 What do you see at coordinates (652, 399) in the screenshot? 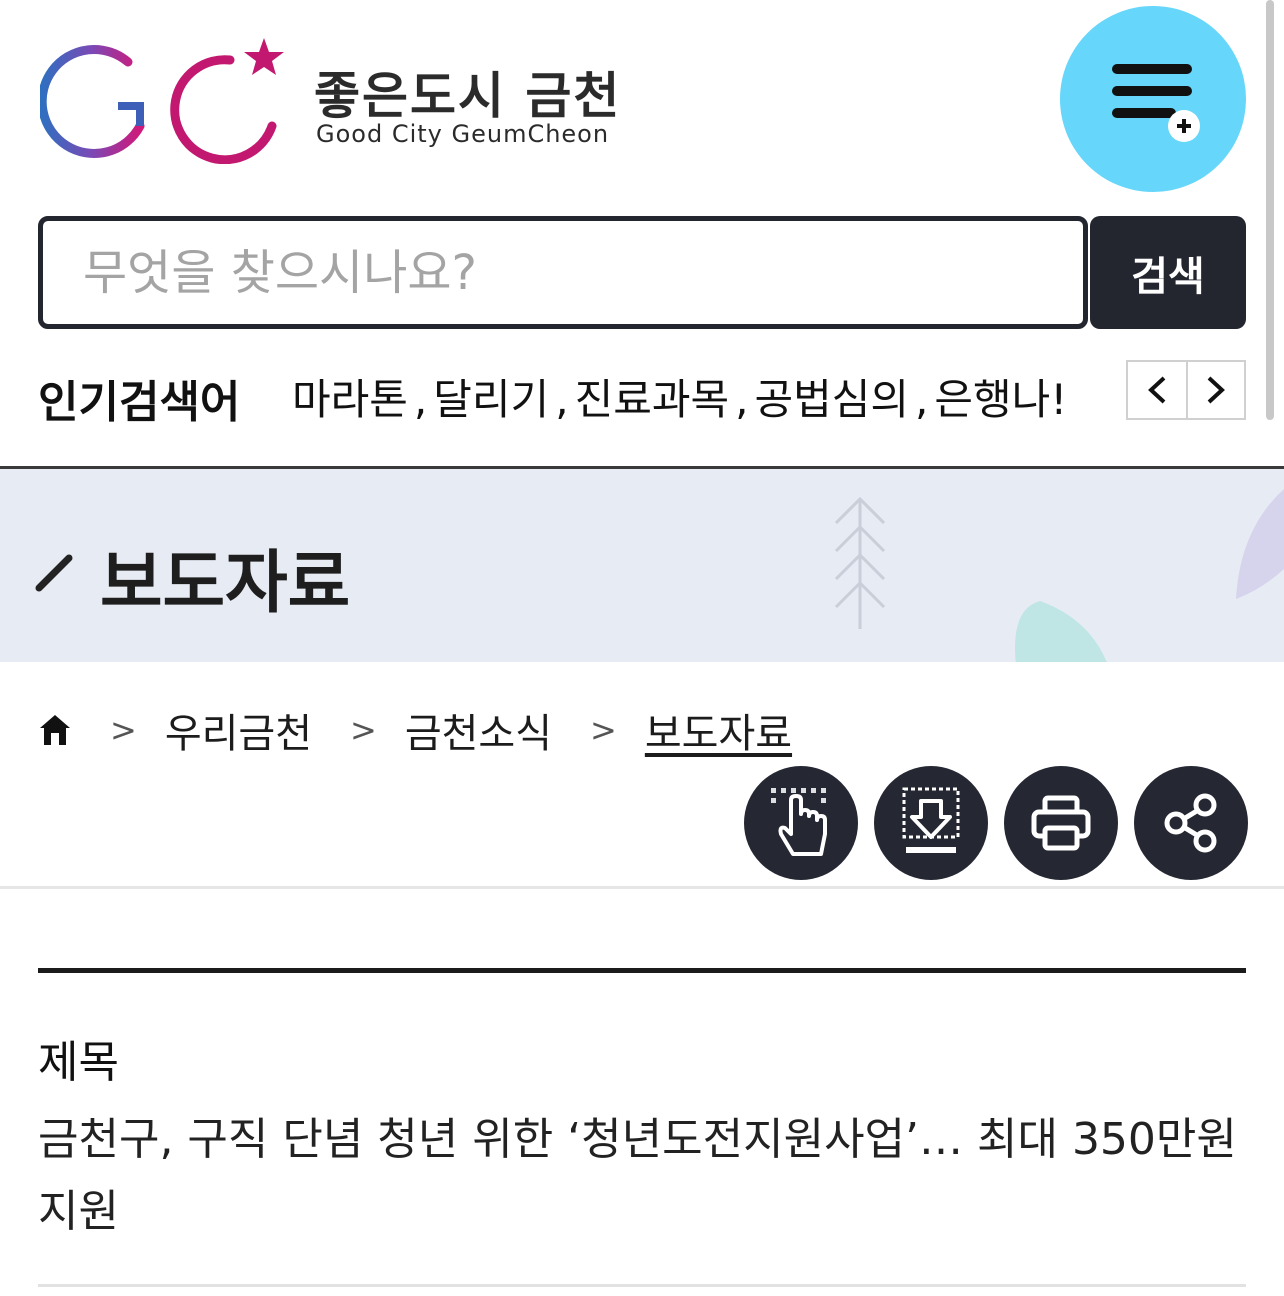
I see `popular-keyword: 진료과목` at bounding box center [652, 399].